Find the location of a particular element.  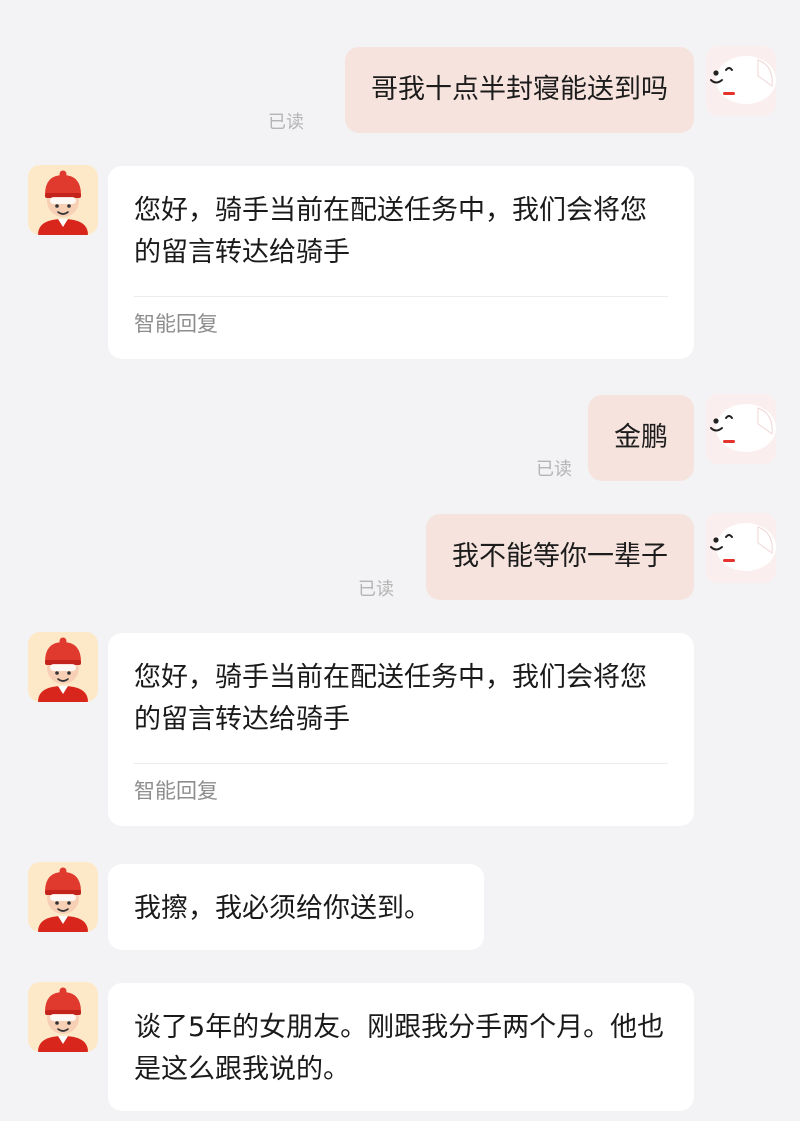

outgoing-message: 哥我十点半封寝能送到吗 is located at coordinates (519, 90).